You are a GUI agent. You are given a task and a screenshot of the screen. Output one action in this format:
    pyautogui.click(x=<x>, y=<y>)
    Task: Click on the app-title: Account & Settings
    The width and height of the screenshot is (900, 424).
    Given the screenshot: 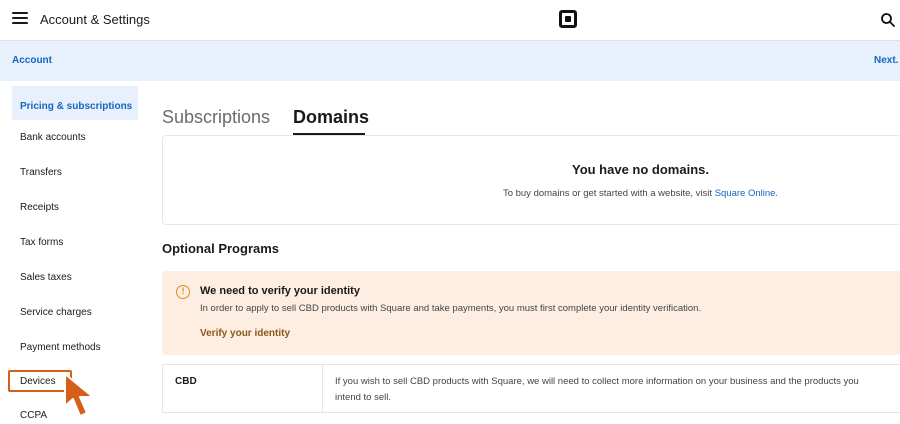 What is the action you would take?
    pyautogui.click(x=95, y=19)
    